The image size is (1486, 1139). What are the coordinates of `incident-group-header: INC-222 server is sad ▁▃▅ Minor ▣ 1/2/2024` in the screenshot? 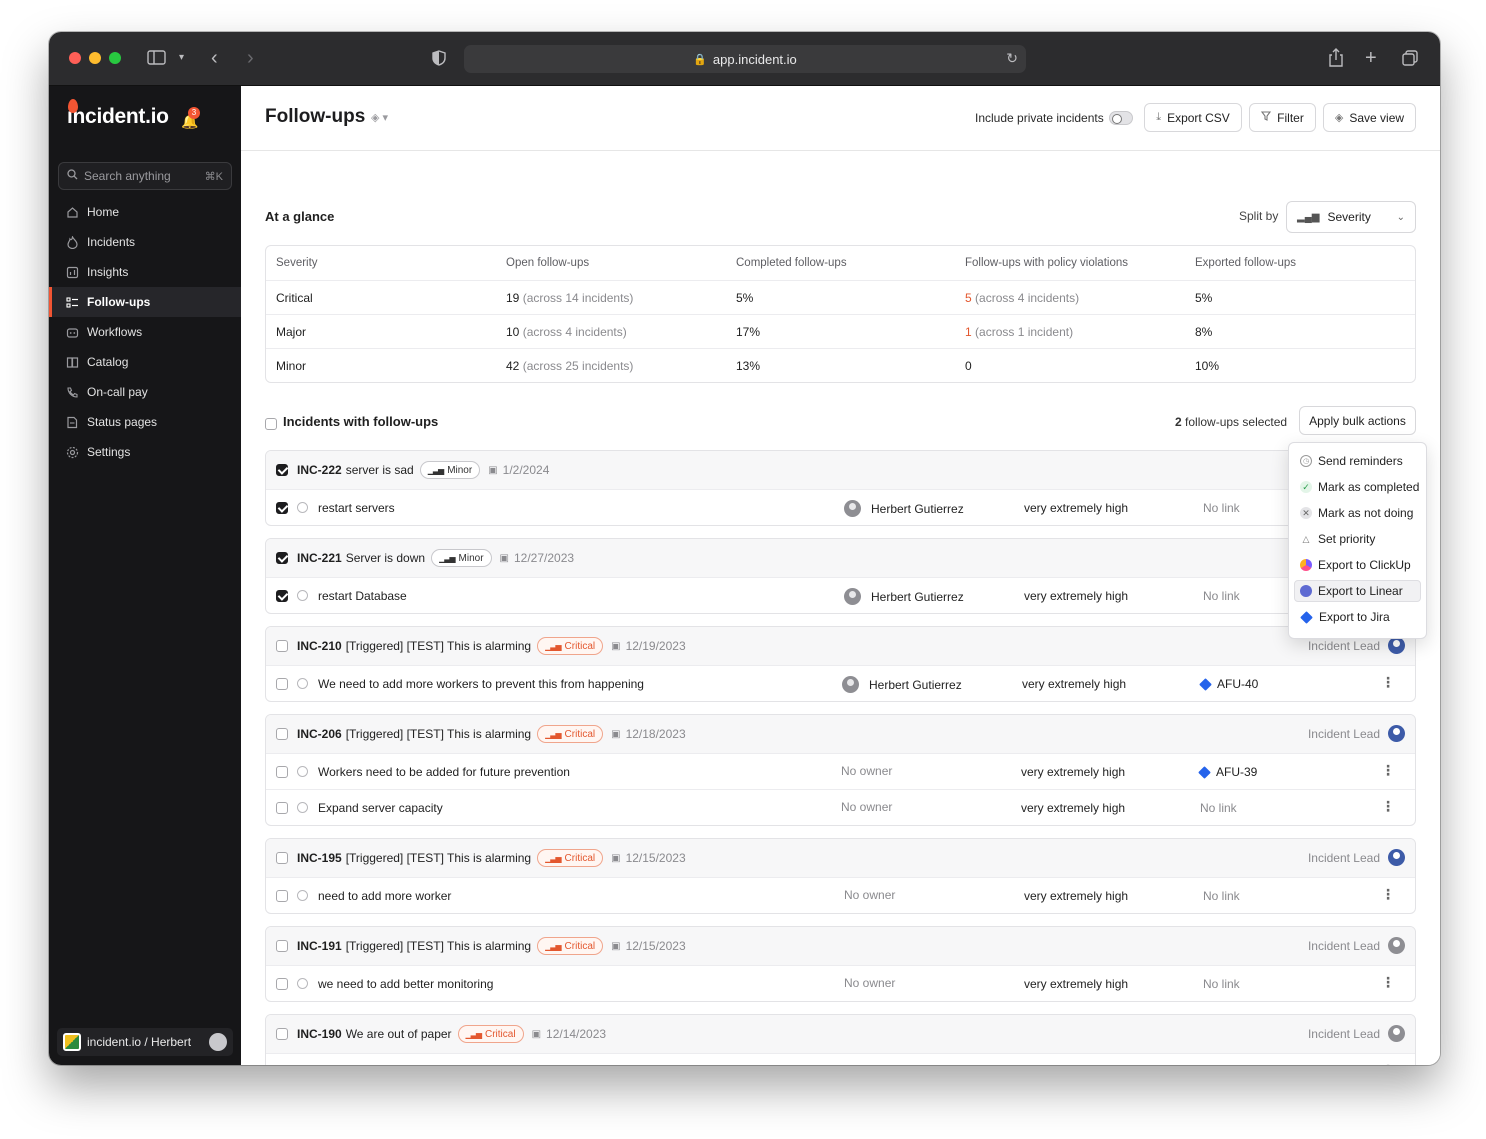 It's located at (840, 470).